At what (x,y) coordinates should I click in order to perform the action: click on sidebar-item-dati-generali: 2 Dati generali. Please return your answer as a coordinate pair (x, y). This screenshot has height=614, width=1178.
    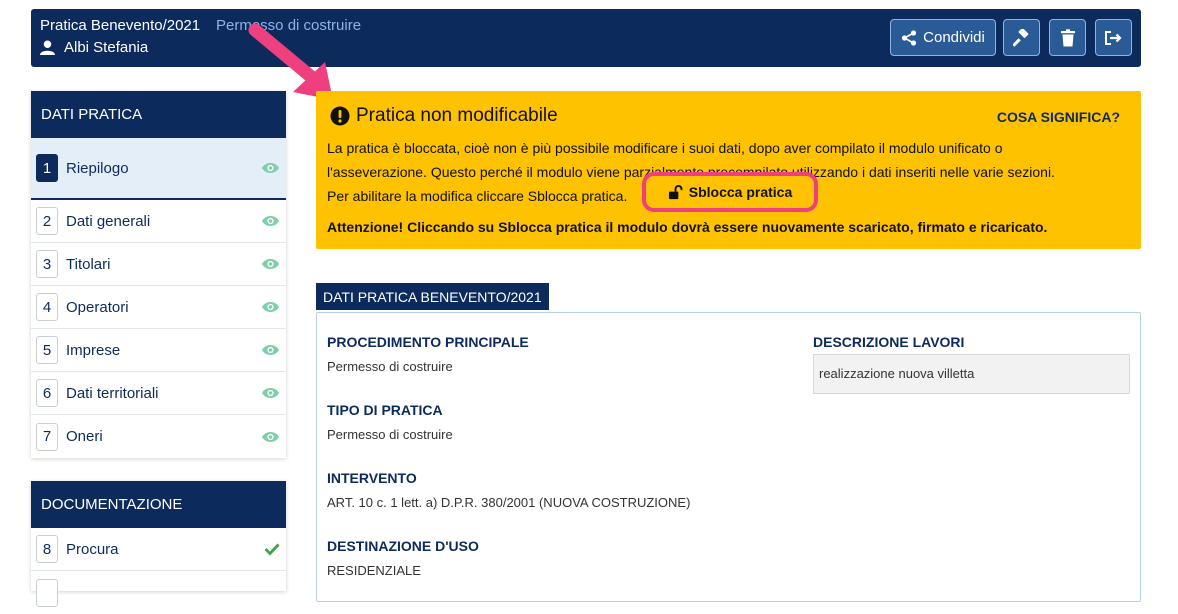
    Looking at the image, I should click on (158, 221).